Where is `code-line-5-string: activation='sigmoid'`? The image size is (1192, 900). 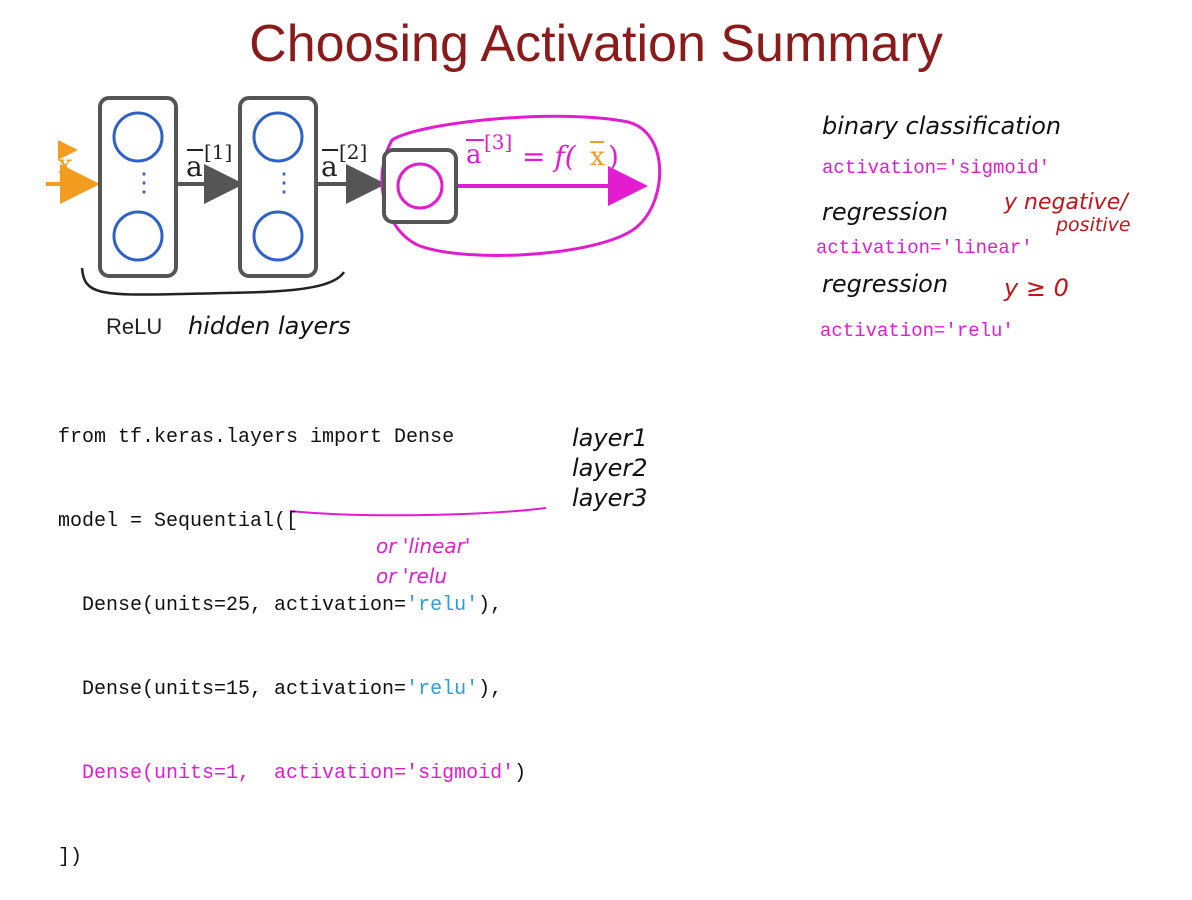
code-line-5-string: activation='sigmoid' is located at coordinates (394, 773).